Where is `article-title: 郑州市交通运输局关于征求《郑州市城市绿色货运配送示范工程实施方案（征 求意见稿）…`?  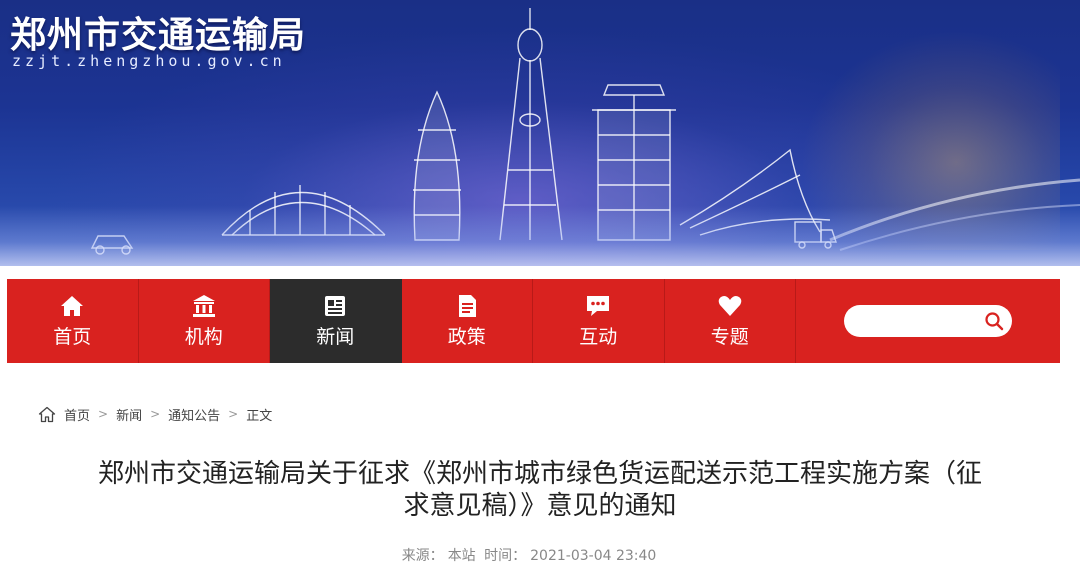
article-title: 郑州市交通运输局关于征求《郑州市城市绿色货运配送示范工程实施方案（征 求意见稿）… is located at coordinates (540, 490).